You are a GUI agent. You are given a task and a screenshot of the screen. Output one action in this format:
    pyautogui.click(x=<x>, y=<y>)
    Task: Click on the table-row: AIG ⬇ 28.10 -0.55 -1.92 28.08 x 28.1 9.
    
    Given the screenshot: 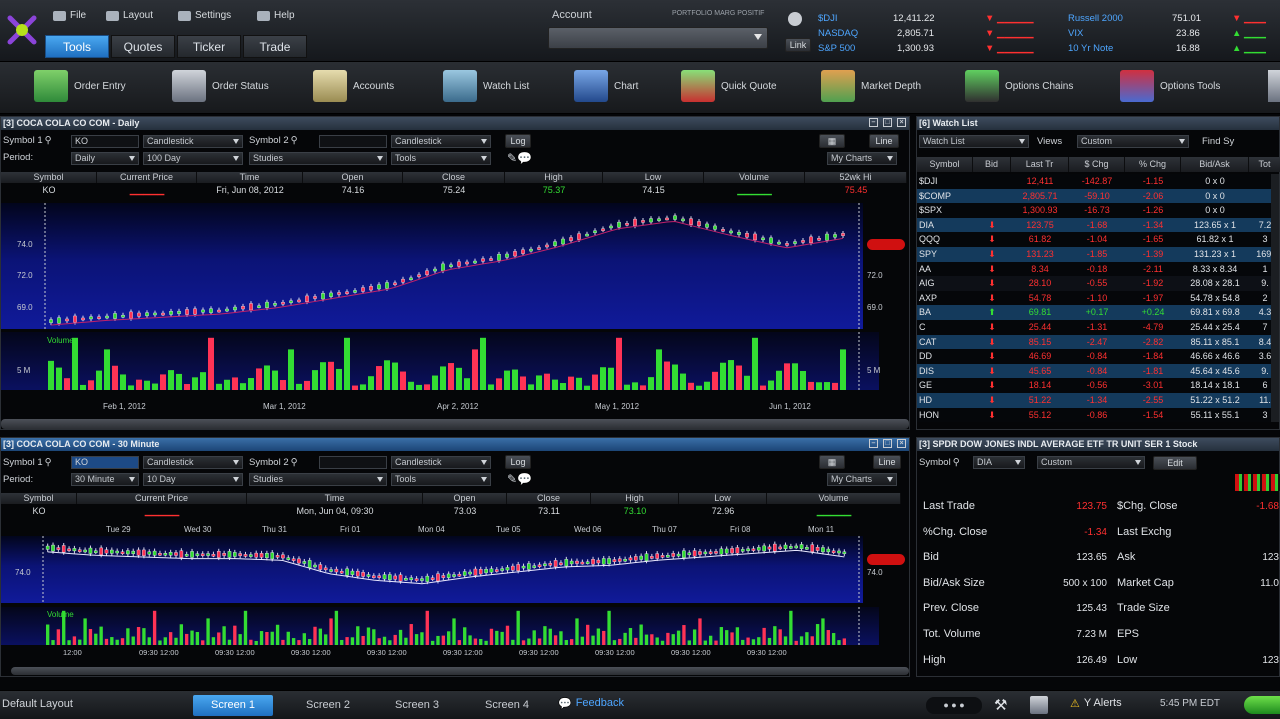 What is the action you would take?
    pyautogui.click(x=1098, y=283)
    